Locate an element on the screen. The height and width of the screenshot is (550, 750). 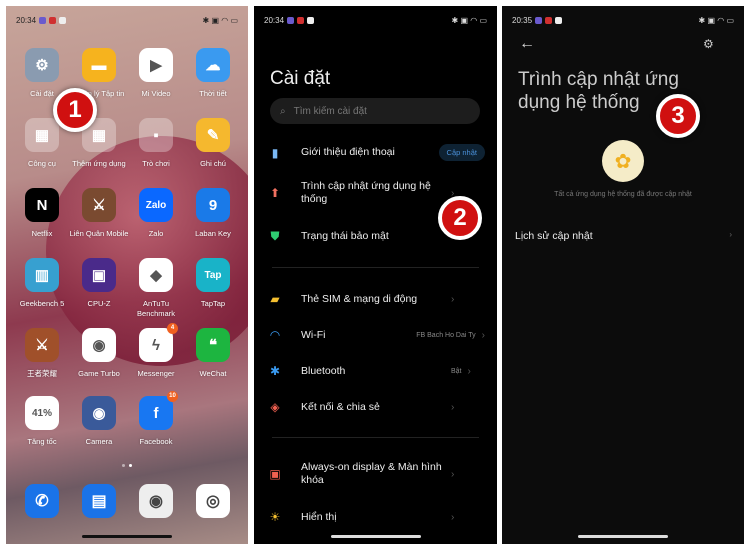
app-netflix: N Netflix is located at coordinates (42, 213).